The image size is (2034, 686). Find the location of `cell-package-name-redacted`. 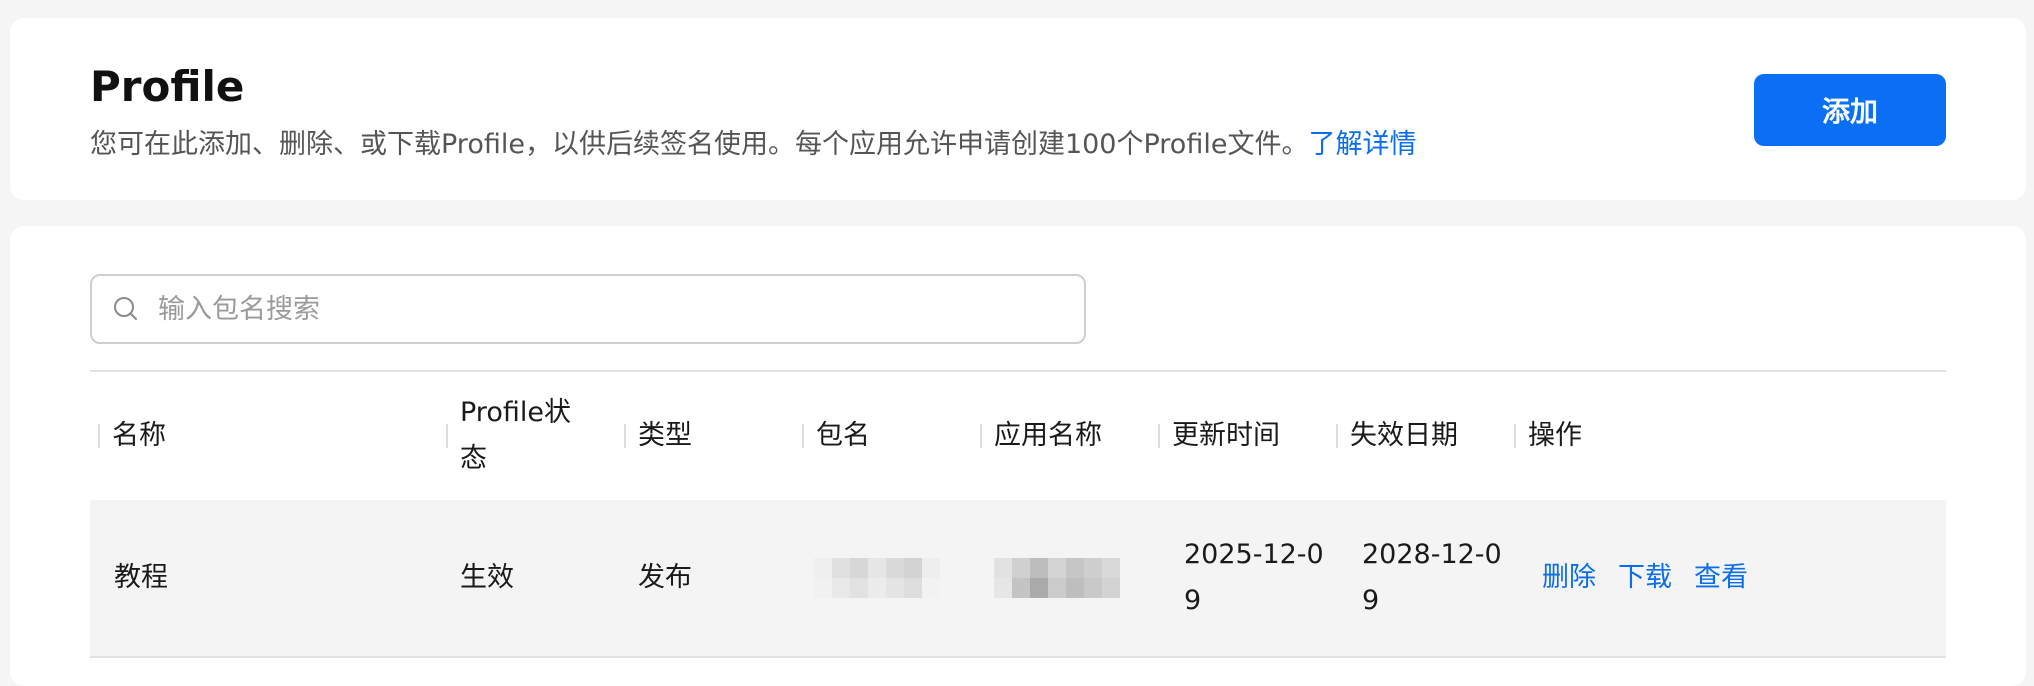

cell-package-name-redacted is located at coordinates (886, 578).